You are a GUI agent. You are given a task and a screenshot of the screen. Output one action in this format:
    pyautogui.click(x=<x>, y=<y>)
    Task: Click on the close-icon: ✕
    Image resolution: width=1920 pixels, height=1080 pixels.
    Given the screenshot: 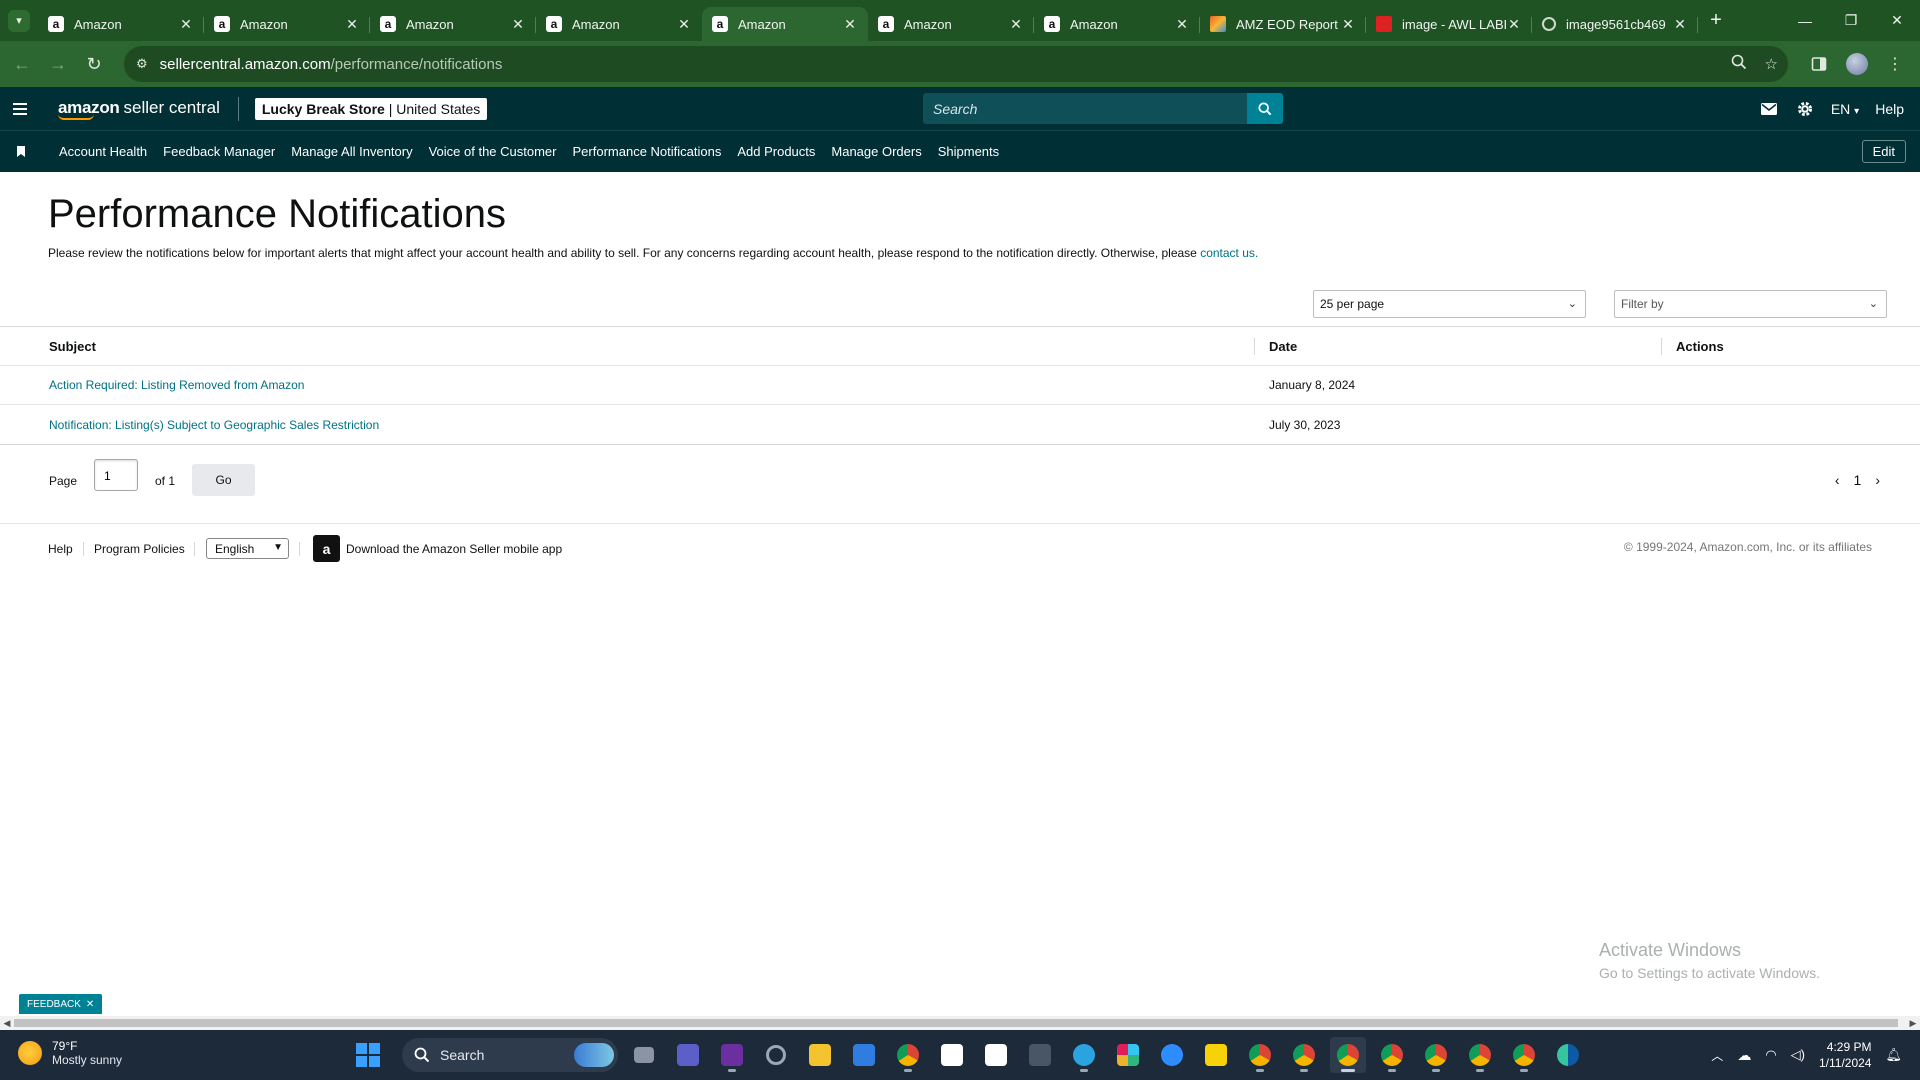 What is the action you would take?
    pyautogui.click(x=90, y=1004)
    